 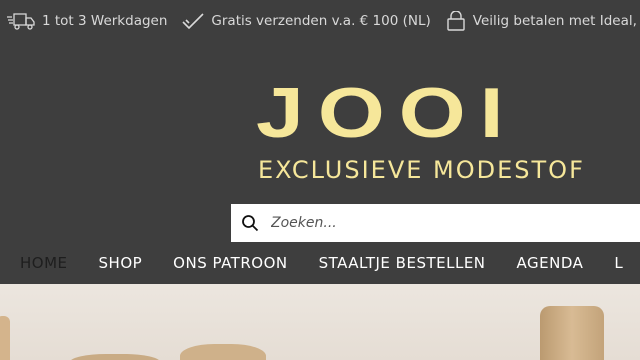 What do you see at coordinates (572, 333) in the screenshot?
I see `spool-right` at bounding box center [572, 333].